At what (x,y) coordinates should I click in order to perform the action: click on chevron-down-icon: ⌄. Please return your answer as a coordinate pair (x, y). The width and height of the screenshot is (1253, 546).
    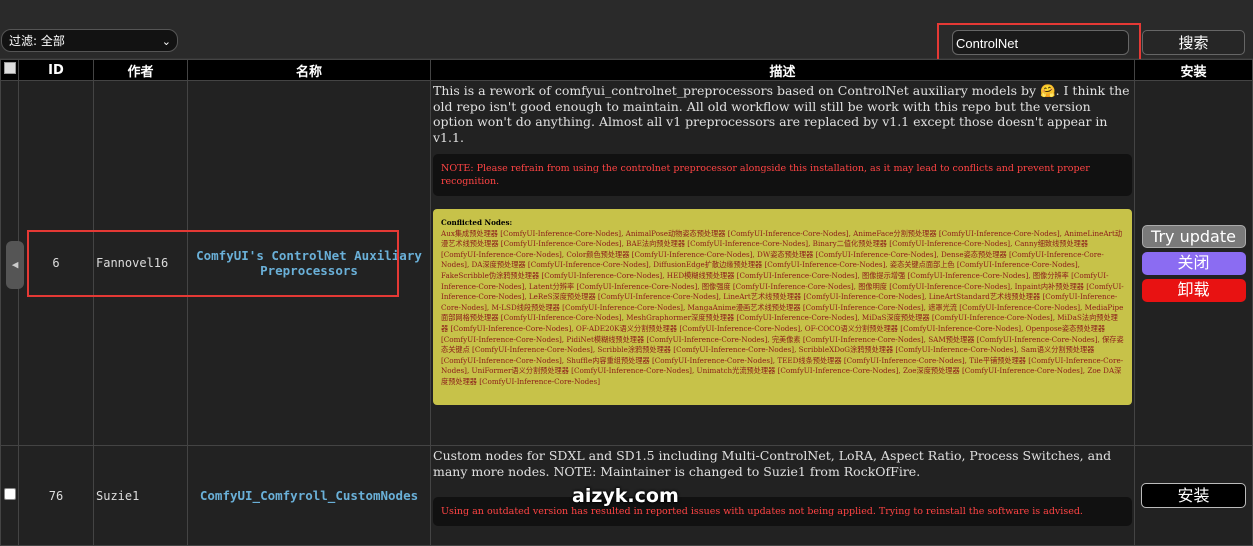
    Looking at the image, I should click on (166, 41).